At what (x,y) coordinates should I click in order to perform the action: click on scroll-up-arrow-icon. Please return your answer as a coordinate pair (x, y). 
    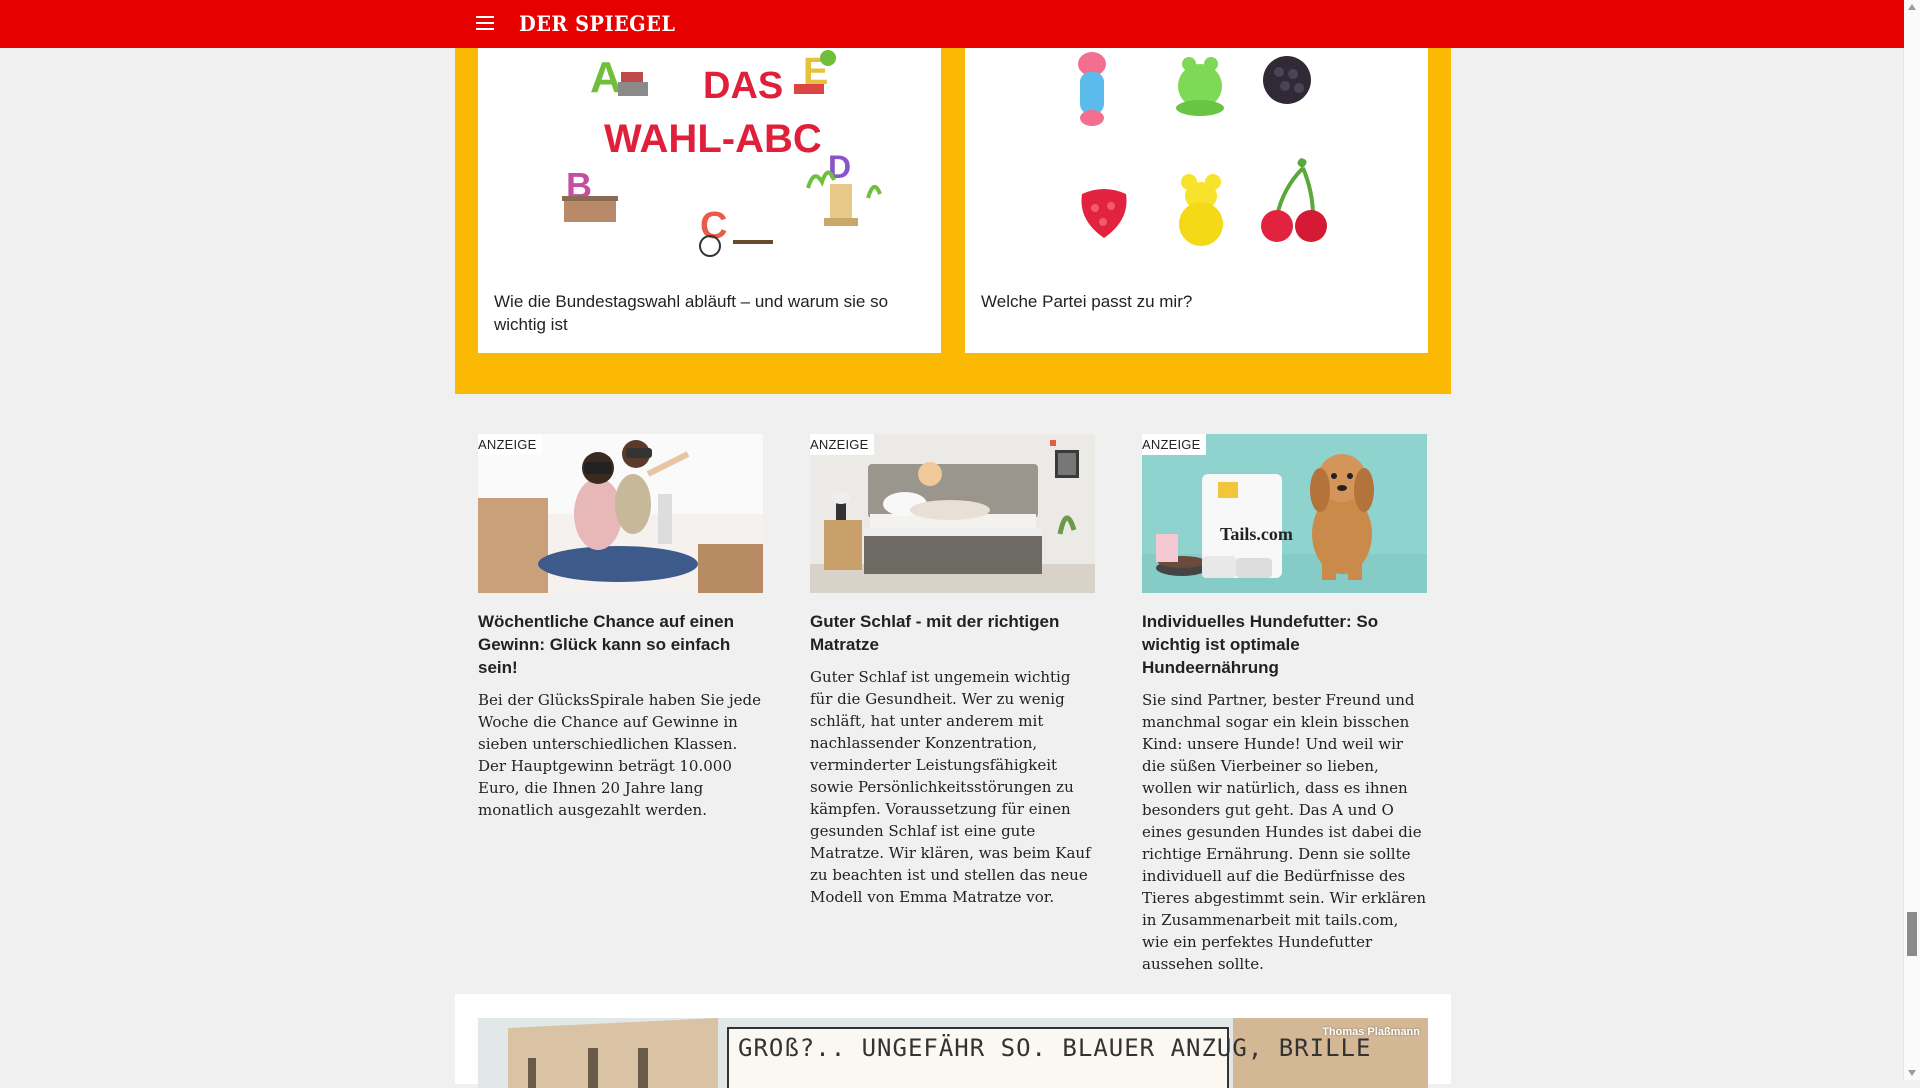
    Looking at the image, I should click on (1912, 7).